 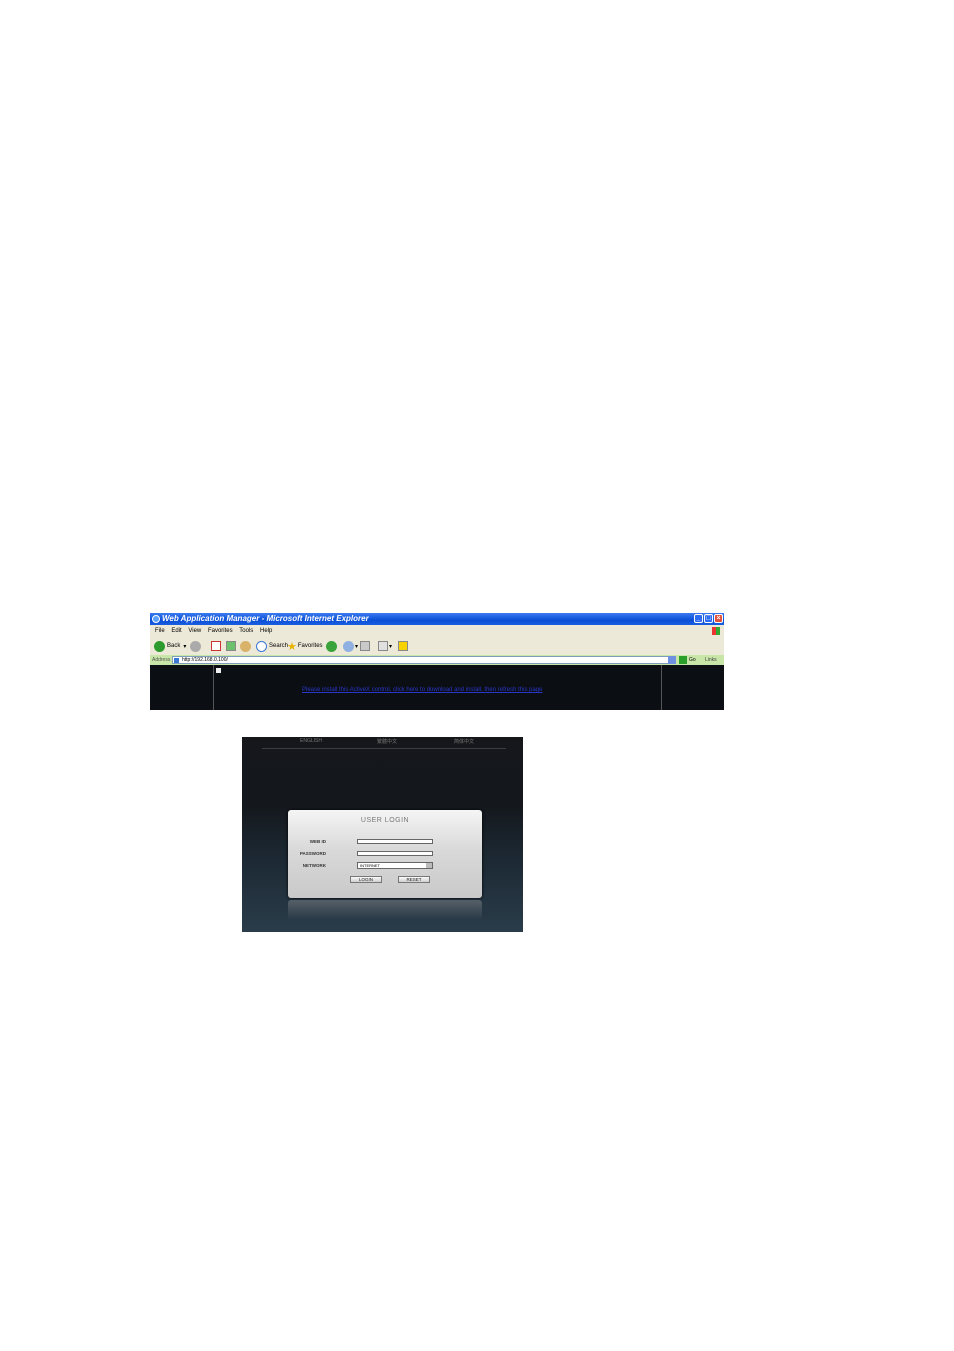 What do you see at coordinates (159, 646) in the screenshot?
I see `back-arrow-icon` at bounding box center [159, 646].